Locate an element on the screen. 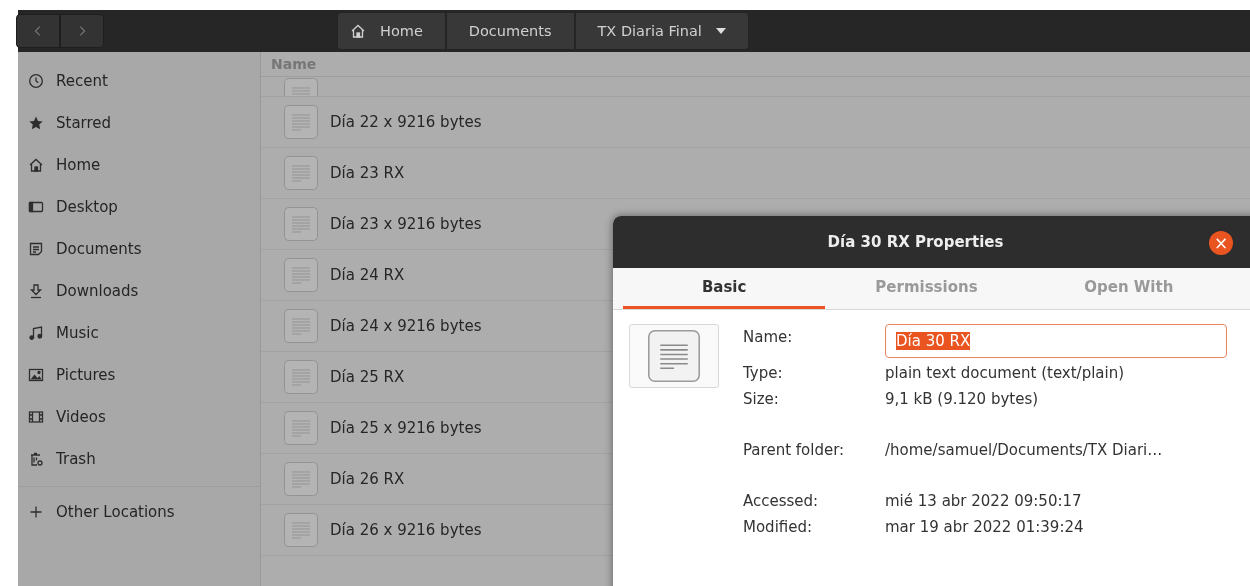 The image size is (1250, 586). property-label: Size: is located at coordinates (761, 399).